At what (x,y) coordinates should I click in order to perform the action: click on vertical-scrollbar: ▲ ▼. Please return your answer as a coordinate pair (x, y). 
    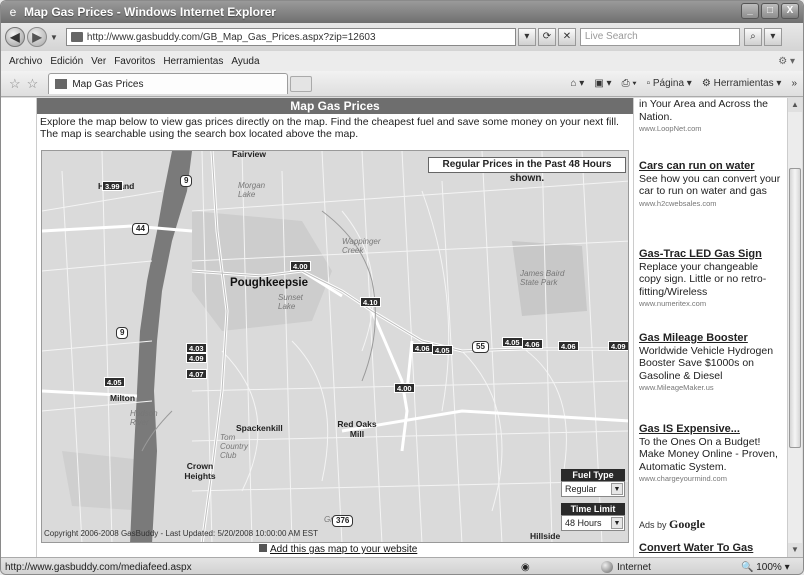
    Looking at the image, I should click on (794, 327).